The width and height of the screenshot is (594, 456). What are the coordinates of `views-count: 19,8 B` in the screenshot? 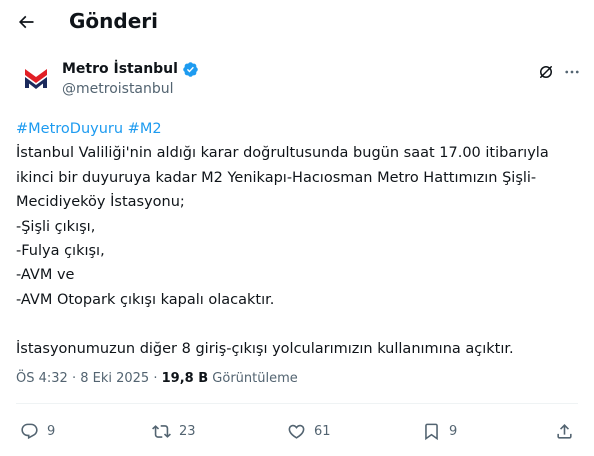 It's located at (185, 378).